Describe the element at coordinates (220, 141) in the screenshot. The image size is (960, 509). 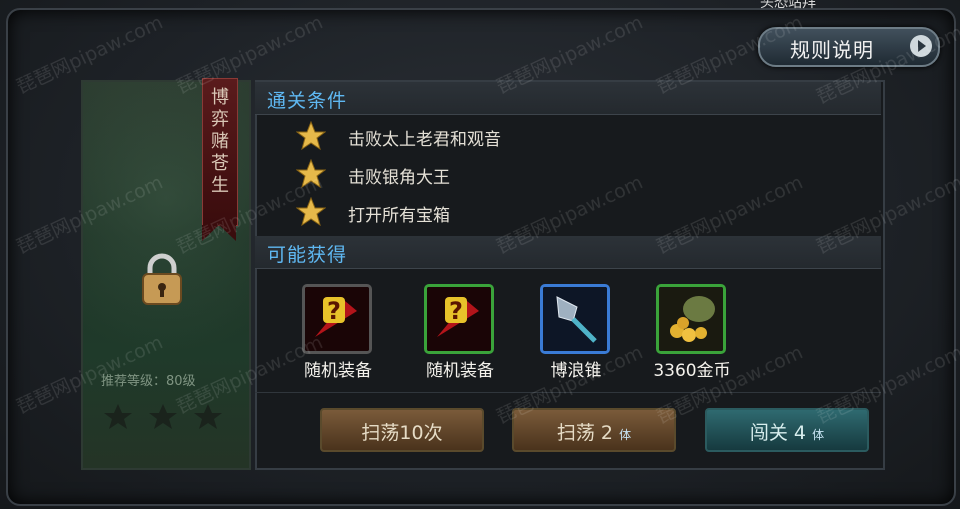
I see `stage-title: 博弈赌苍生` at that location.